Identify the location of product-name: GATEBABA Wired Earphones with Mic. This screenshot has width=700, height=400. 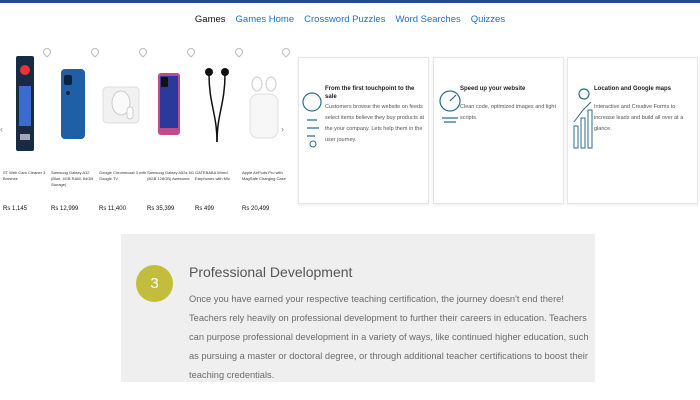
(212, 175).